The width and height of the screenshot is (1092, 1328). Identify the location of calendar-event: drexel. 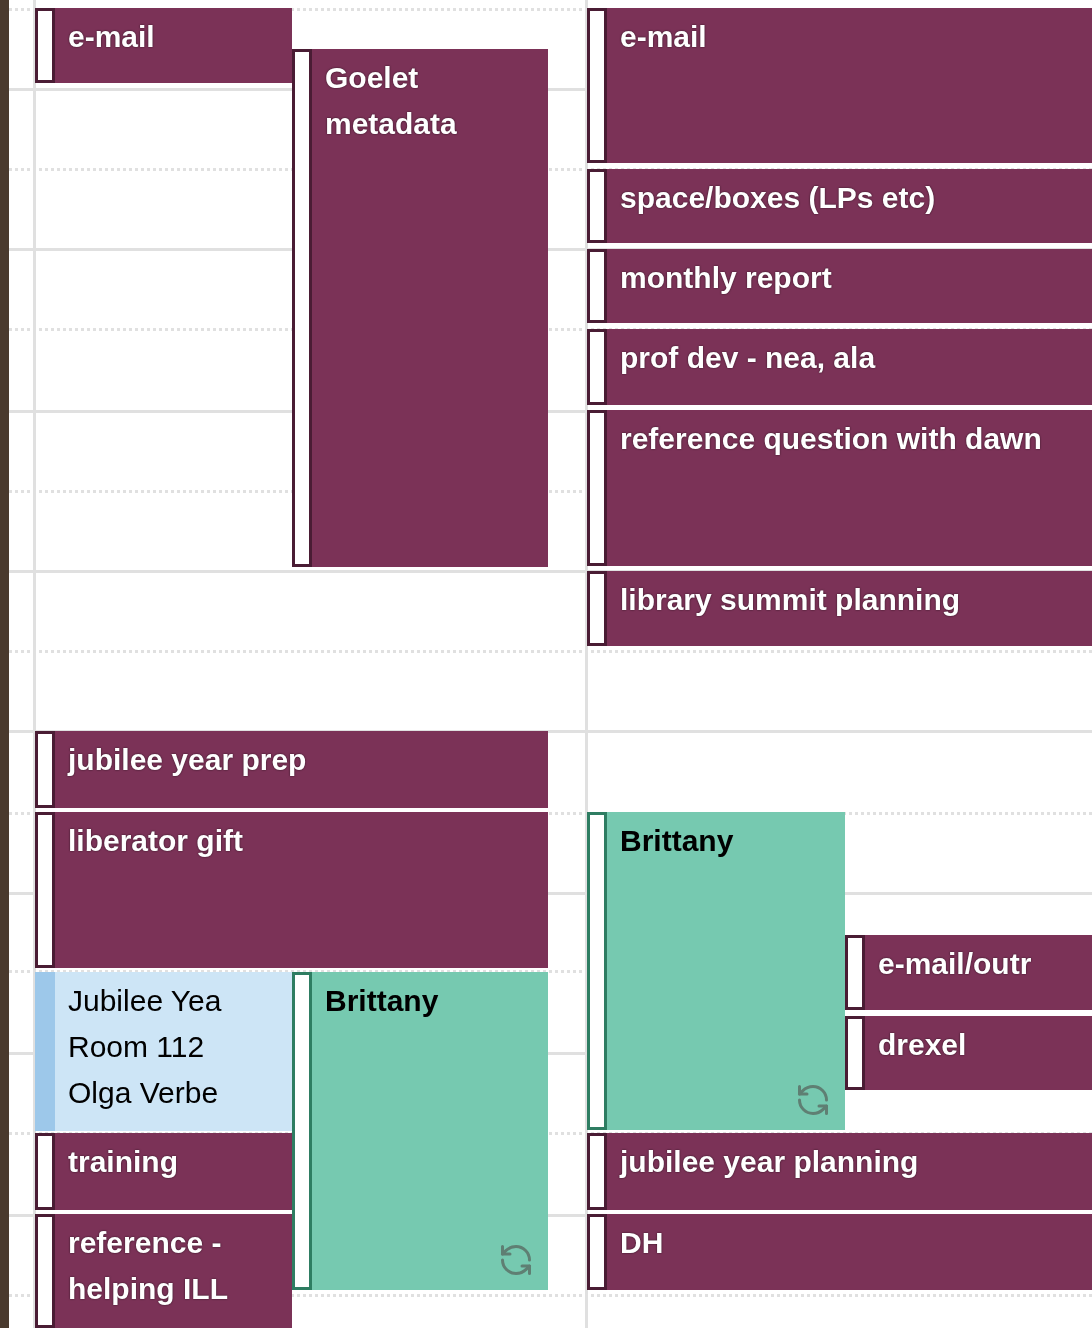
(968, 1053).